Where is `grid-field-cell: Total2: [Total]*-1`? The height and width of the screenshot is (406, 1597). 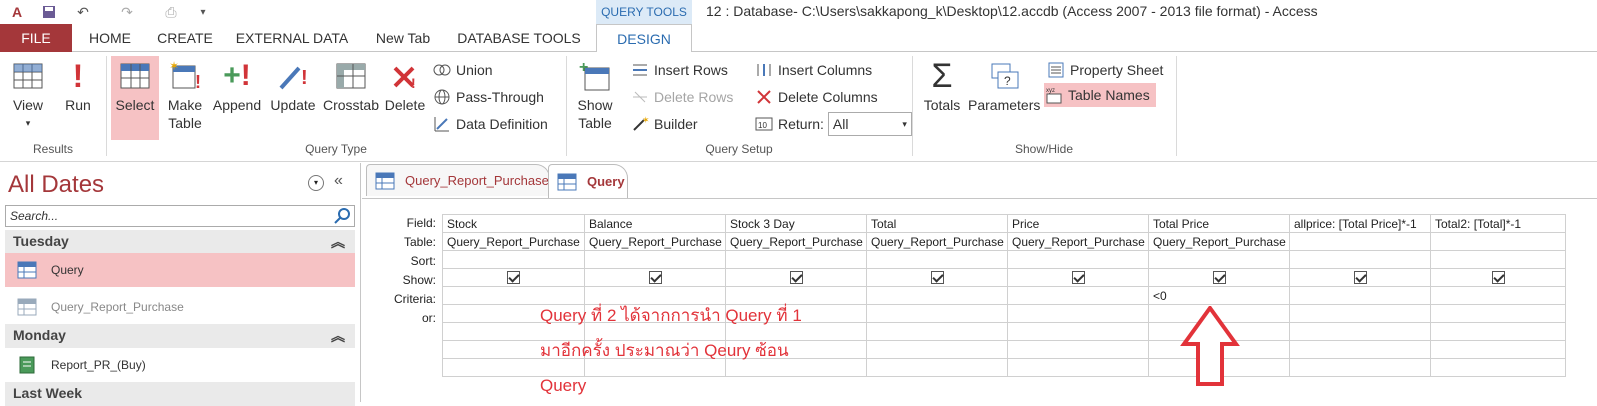 grid-field-cell: Total2: [Total]*-1 is located at coordinates (1498, 223).